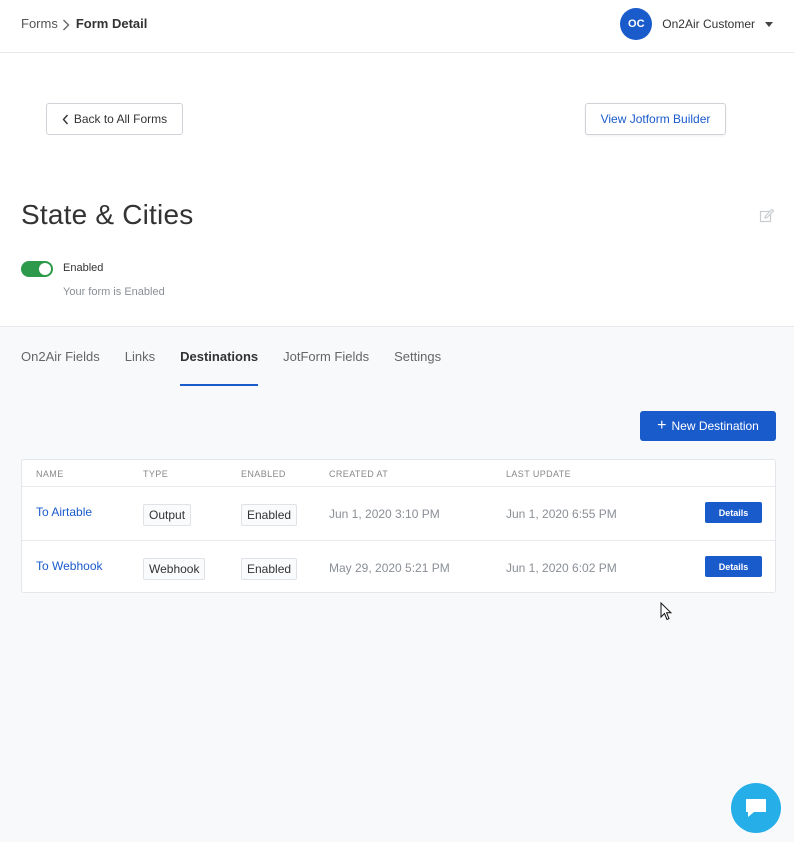  Describe the element at coordinates (107, 214) in the screenshot. I see `page-title: State & Cities` at that location.